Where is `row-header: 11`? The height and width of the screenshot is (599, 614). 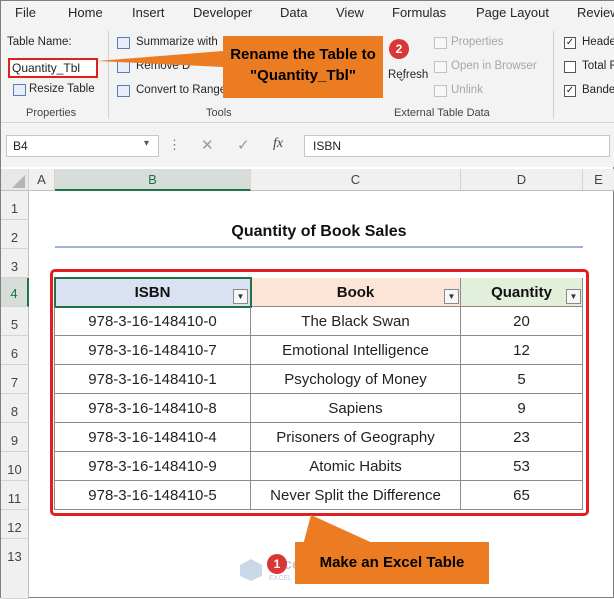 row-header: 11 is located at coordinates (15, 495).